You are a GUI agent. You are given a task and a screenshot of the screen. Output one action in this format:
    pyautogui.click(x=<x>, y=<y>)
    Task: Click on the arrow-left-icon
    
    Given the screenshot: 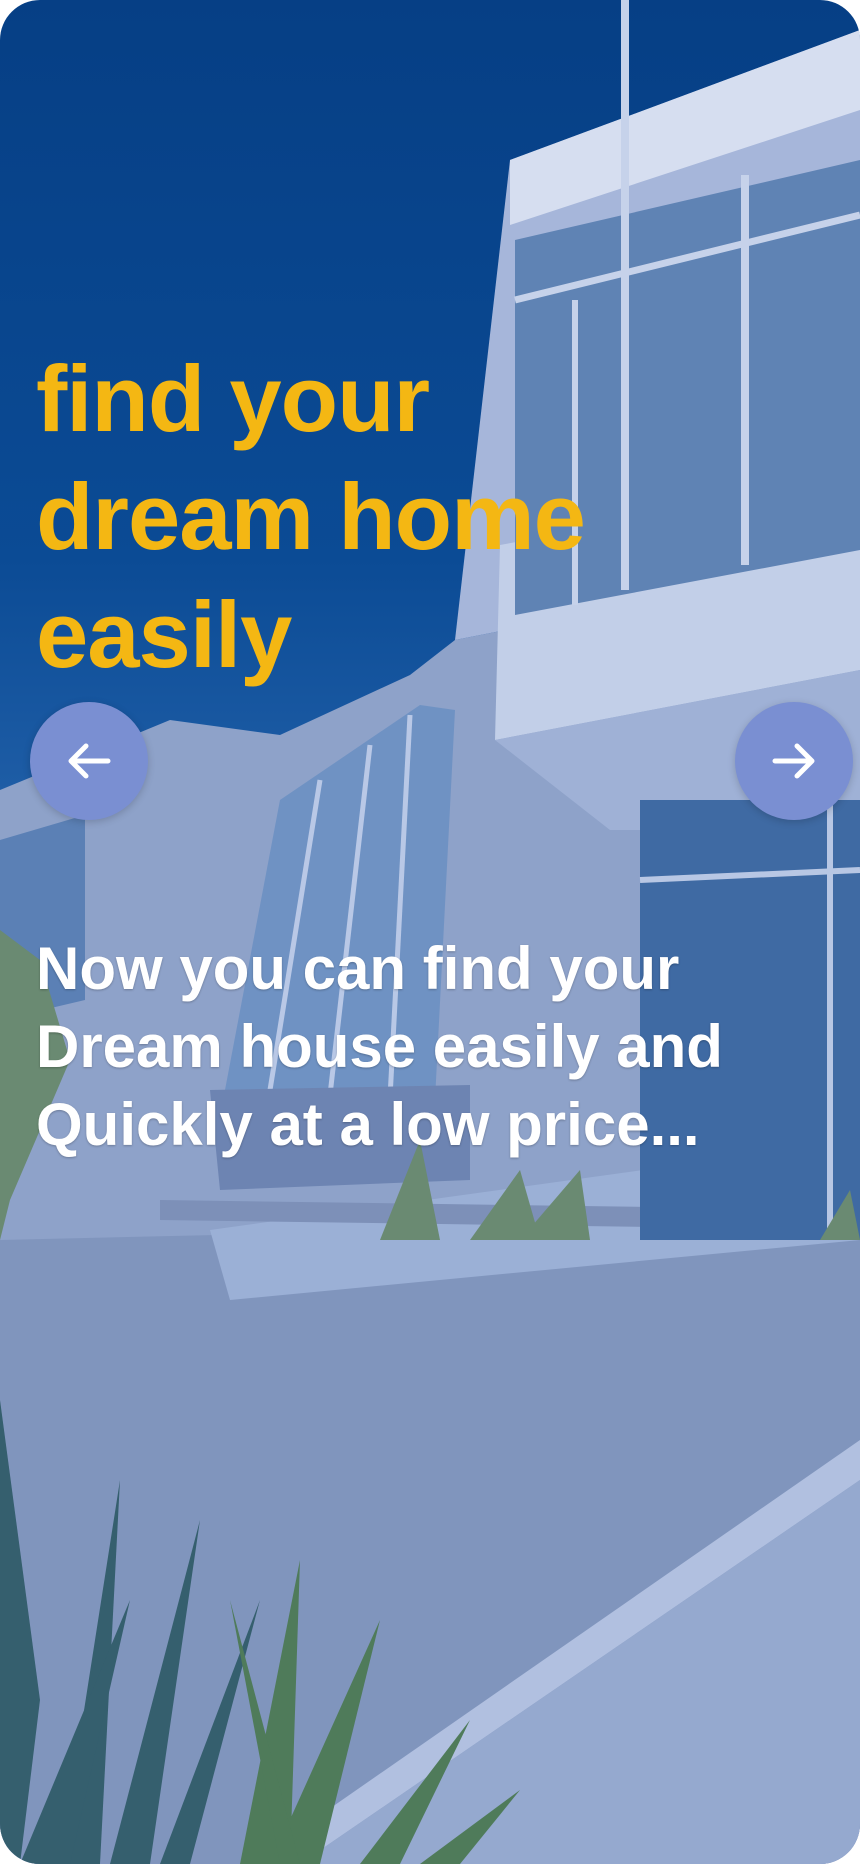 What is the action you would take?
    pyautogui.click(x=89, y=761)
    